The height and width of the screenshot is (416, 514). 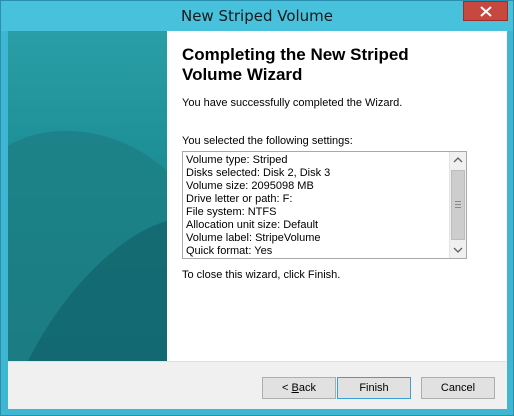 What do you see at coordinates (267, 141) in the screenshot?
I see `settings-label: You selected the following settings:` at bounding box center [267, 141].